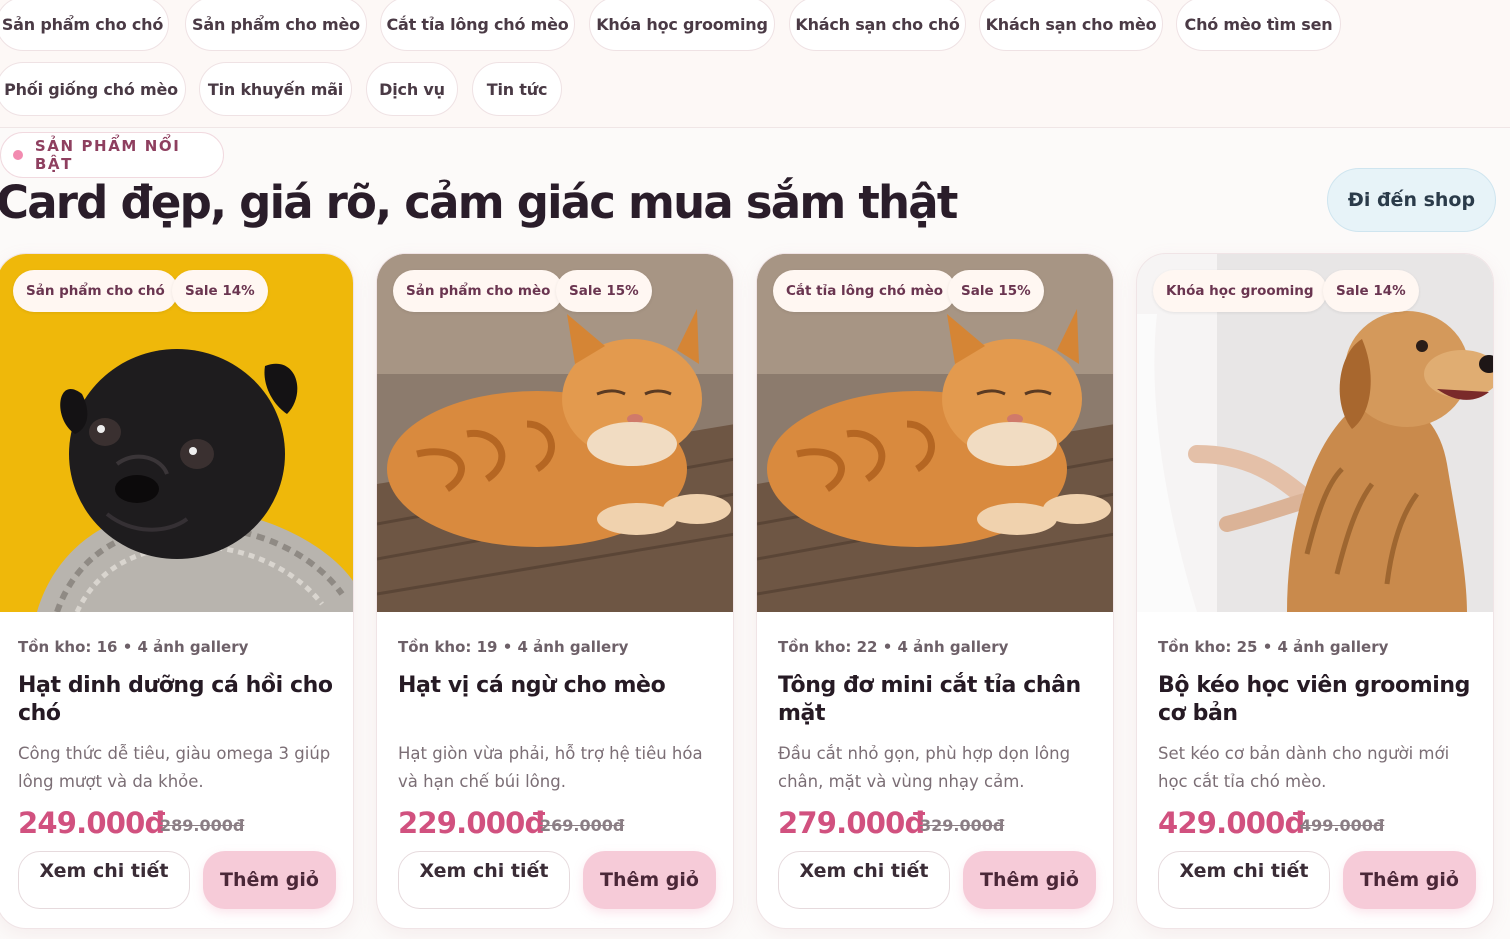 This screenshot has width=1510, height=939. I want to click on nav-item-cat-products: Sản phẩm cho mèo, so click(276, 25).